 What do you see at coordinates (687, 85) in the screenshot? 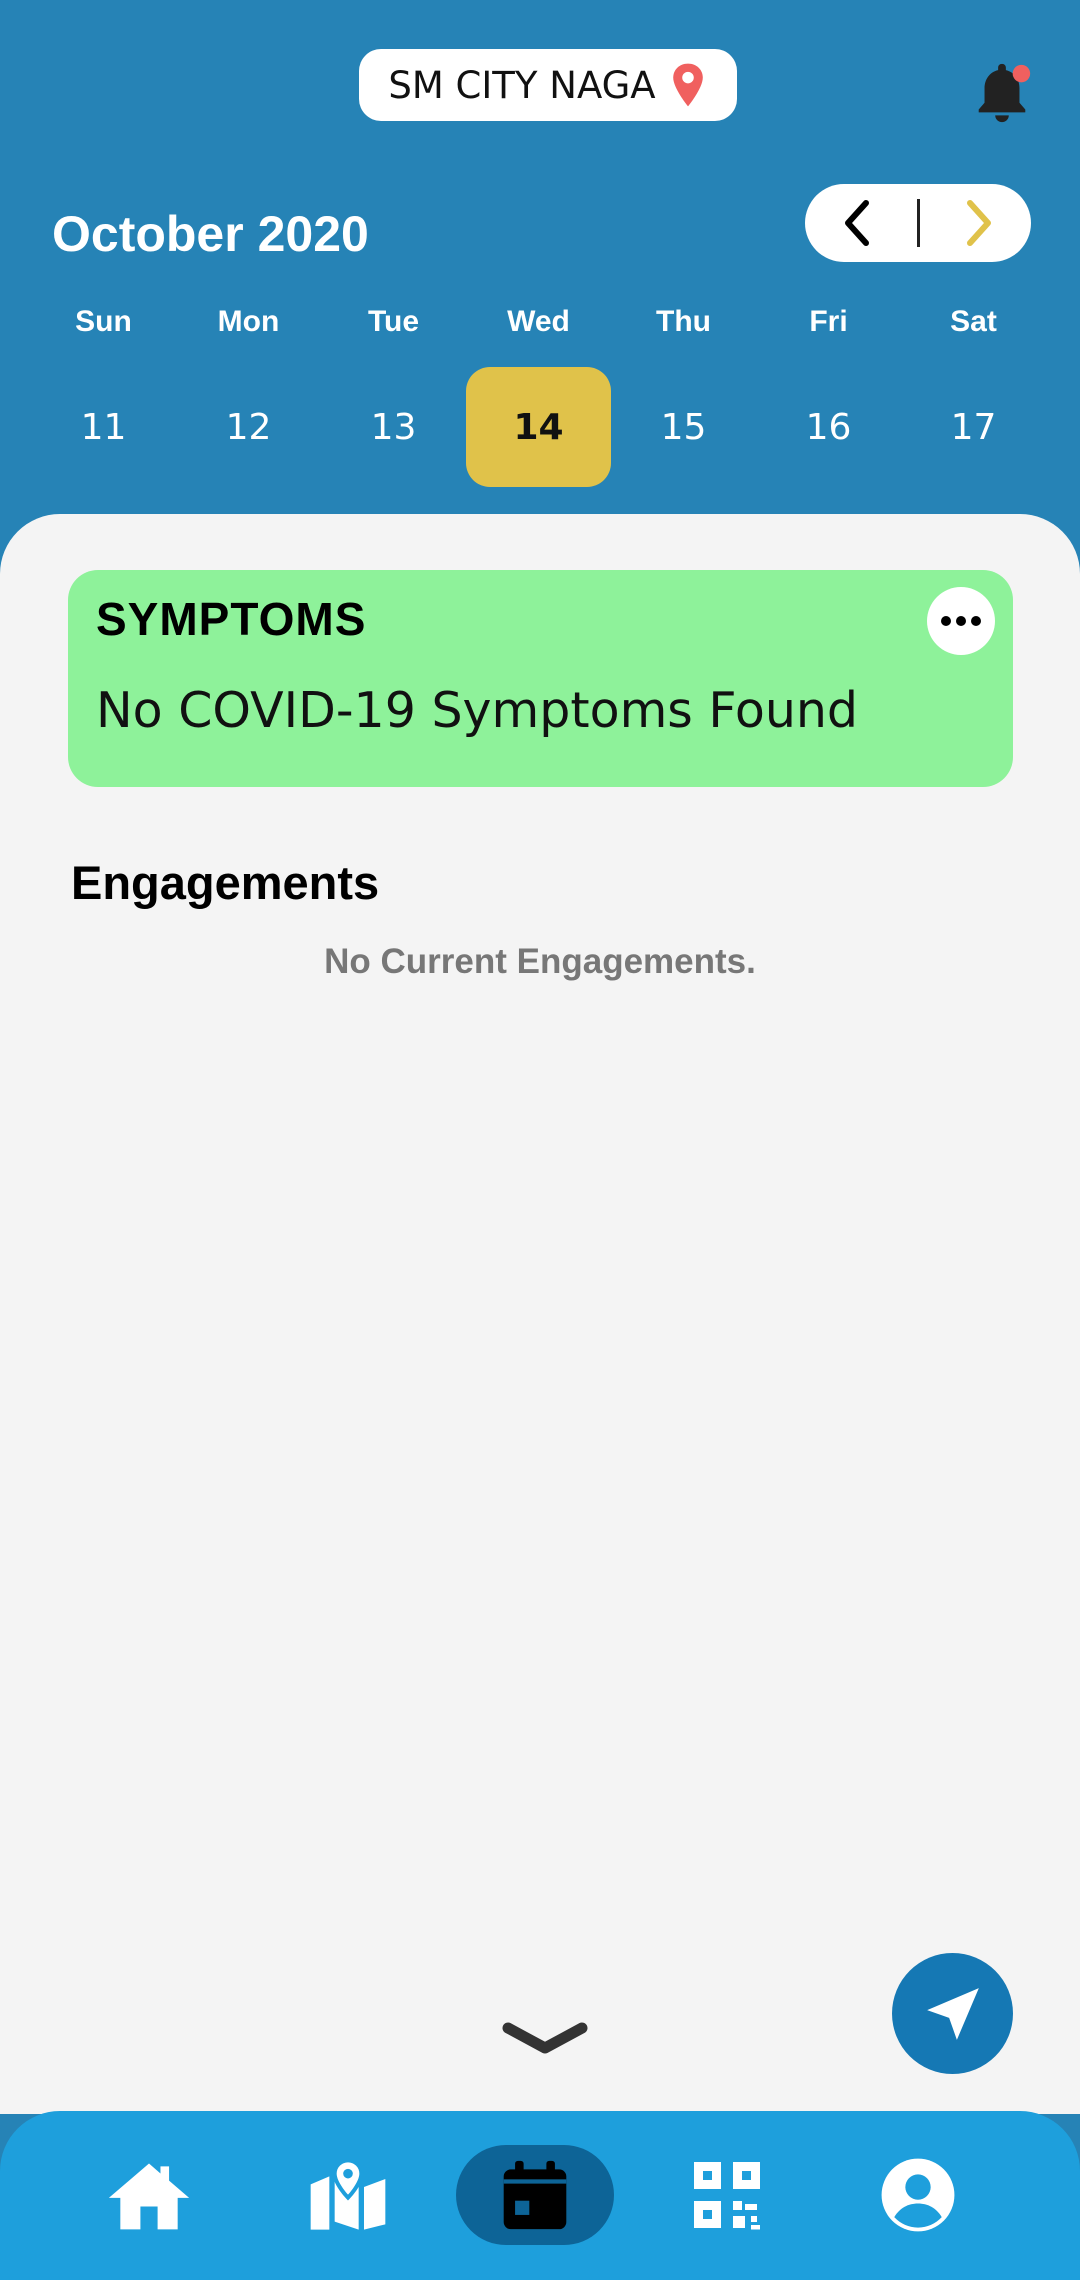
I see `map-pin-icon` at bounding box center [687, 85].